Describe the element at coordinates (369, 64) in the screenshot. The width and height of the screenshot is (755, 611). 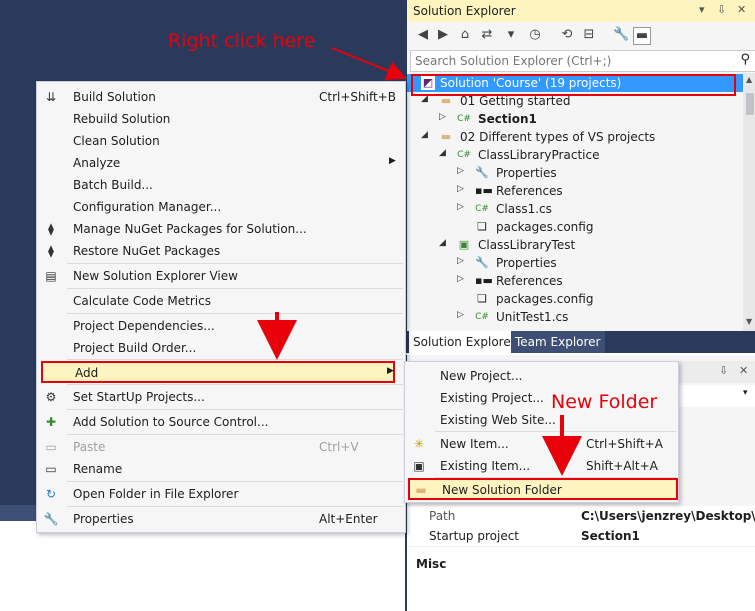
I see `arrow-to-solution` at that location.